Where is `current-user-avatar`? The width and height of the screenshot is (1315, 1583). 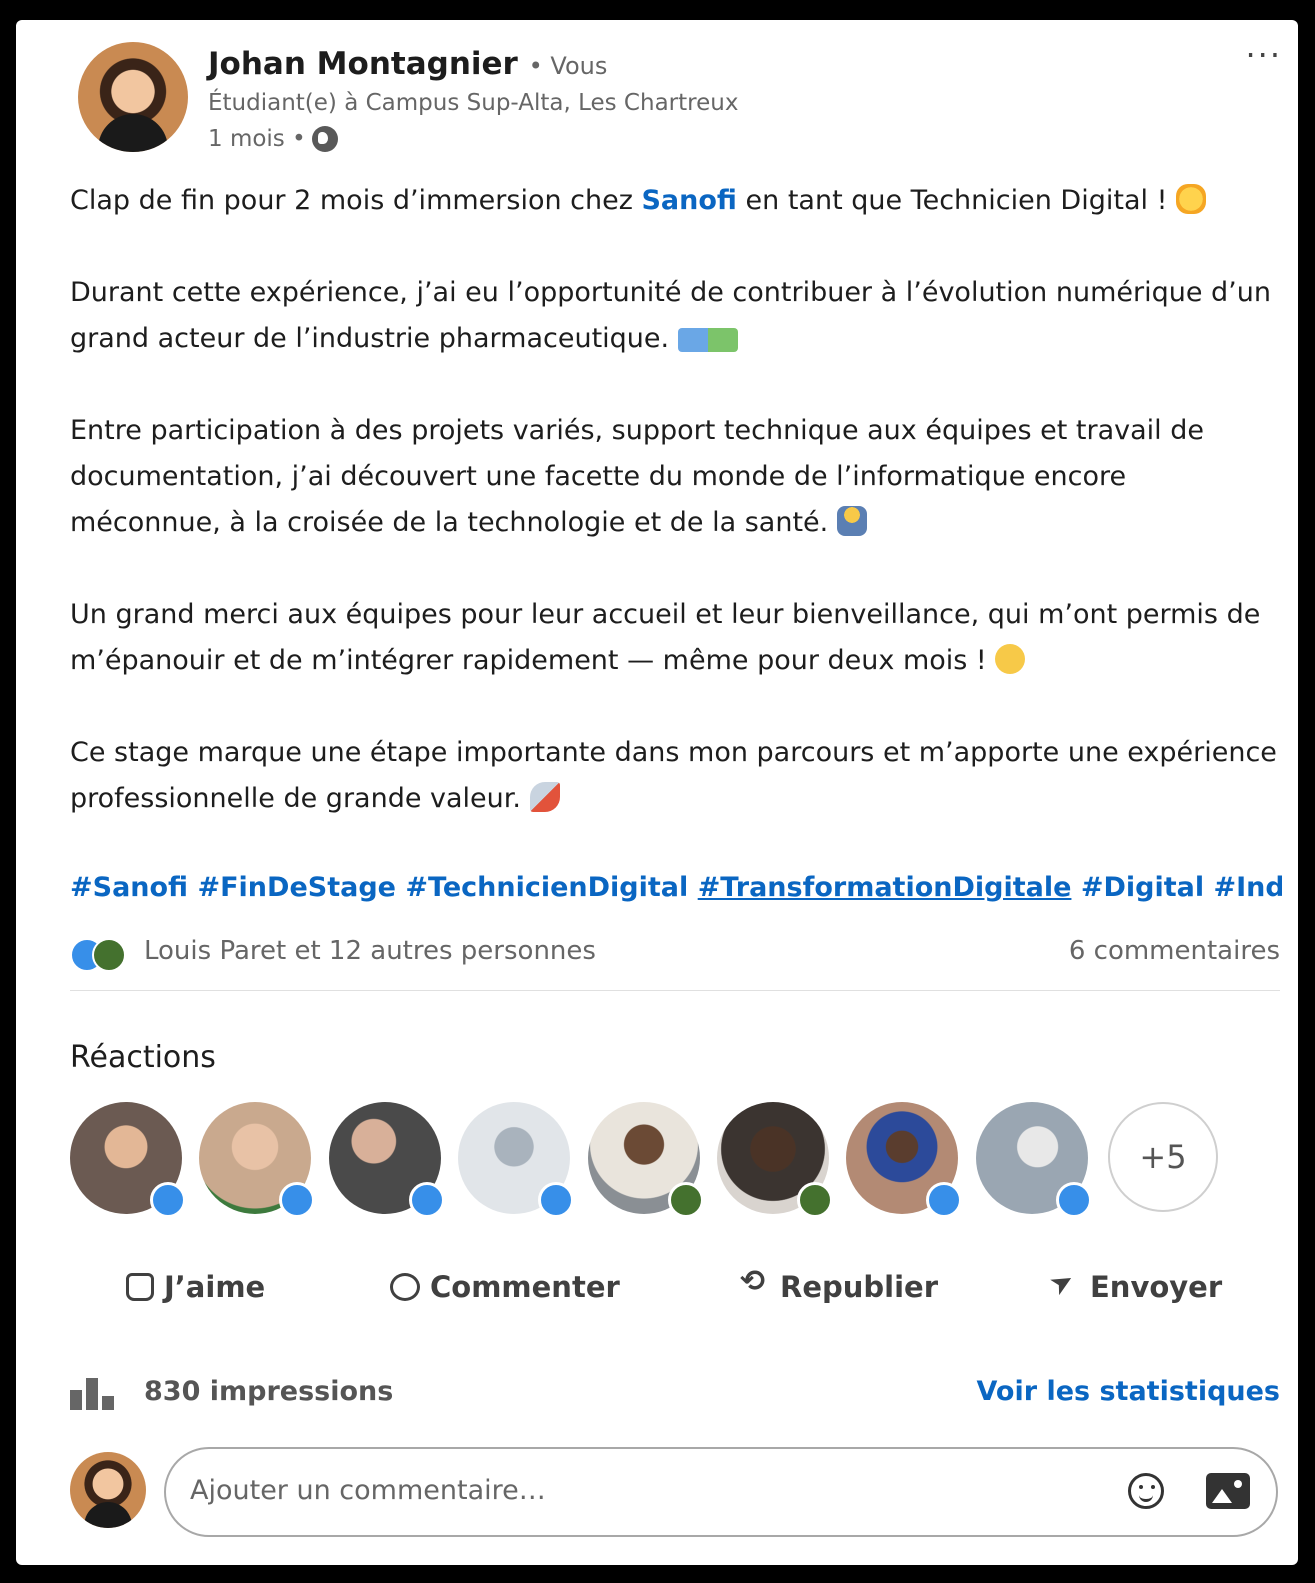
current-user-avatar is located at coordinates (108, 1490).